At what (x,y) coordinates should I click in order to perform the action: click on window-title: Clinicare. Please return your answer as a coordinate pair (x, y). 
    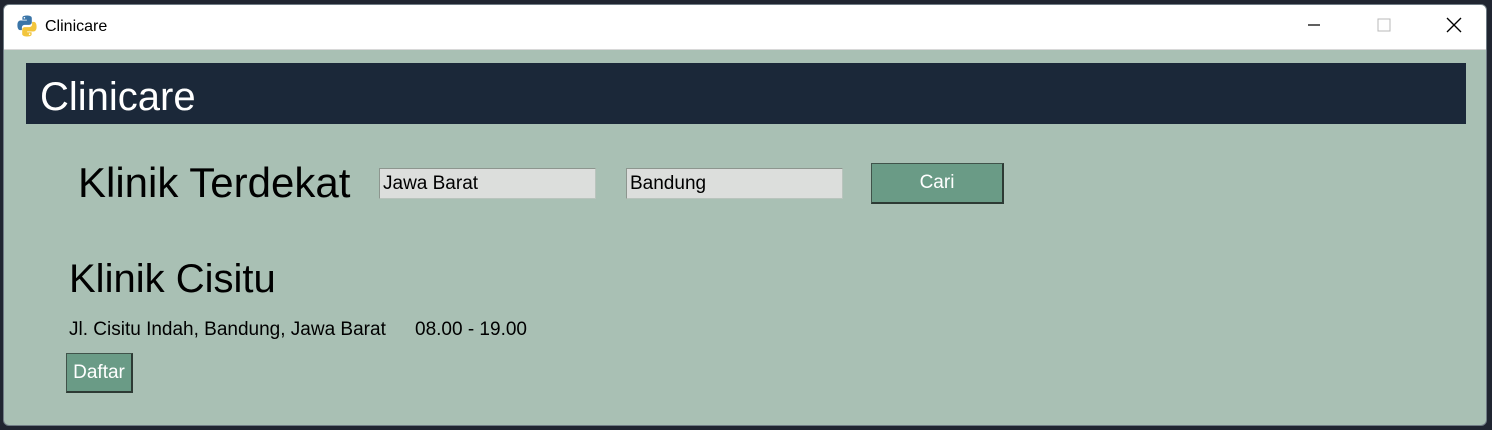
    Looking at the image, I should click on (76, 26).